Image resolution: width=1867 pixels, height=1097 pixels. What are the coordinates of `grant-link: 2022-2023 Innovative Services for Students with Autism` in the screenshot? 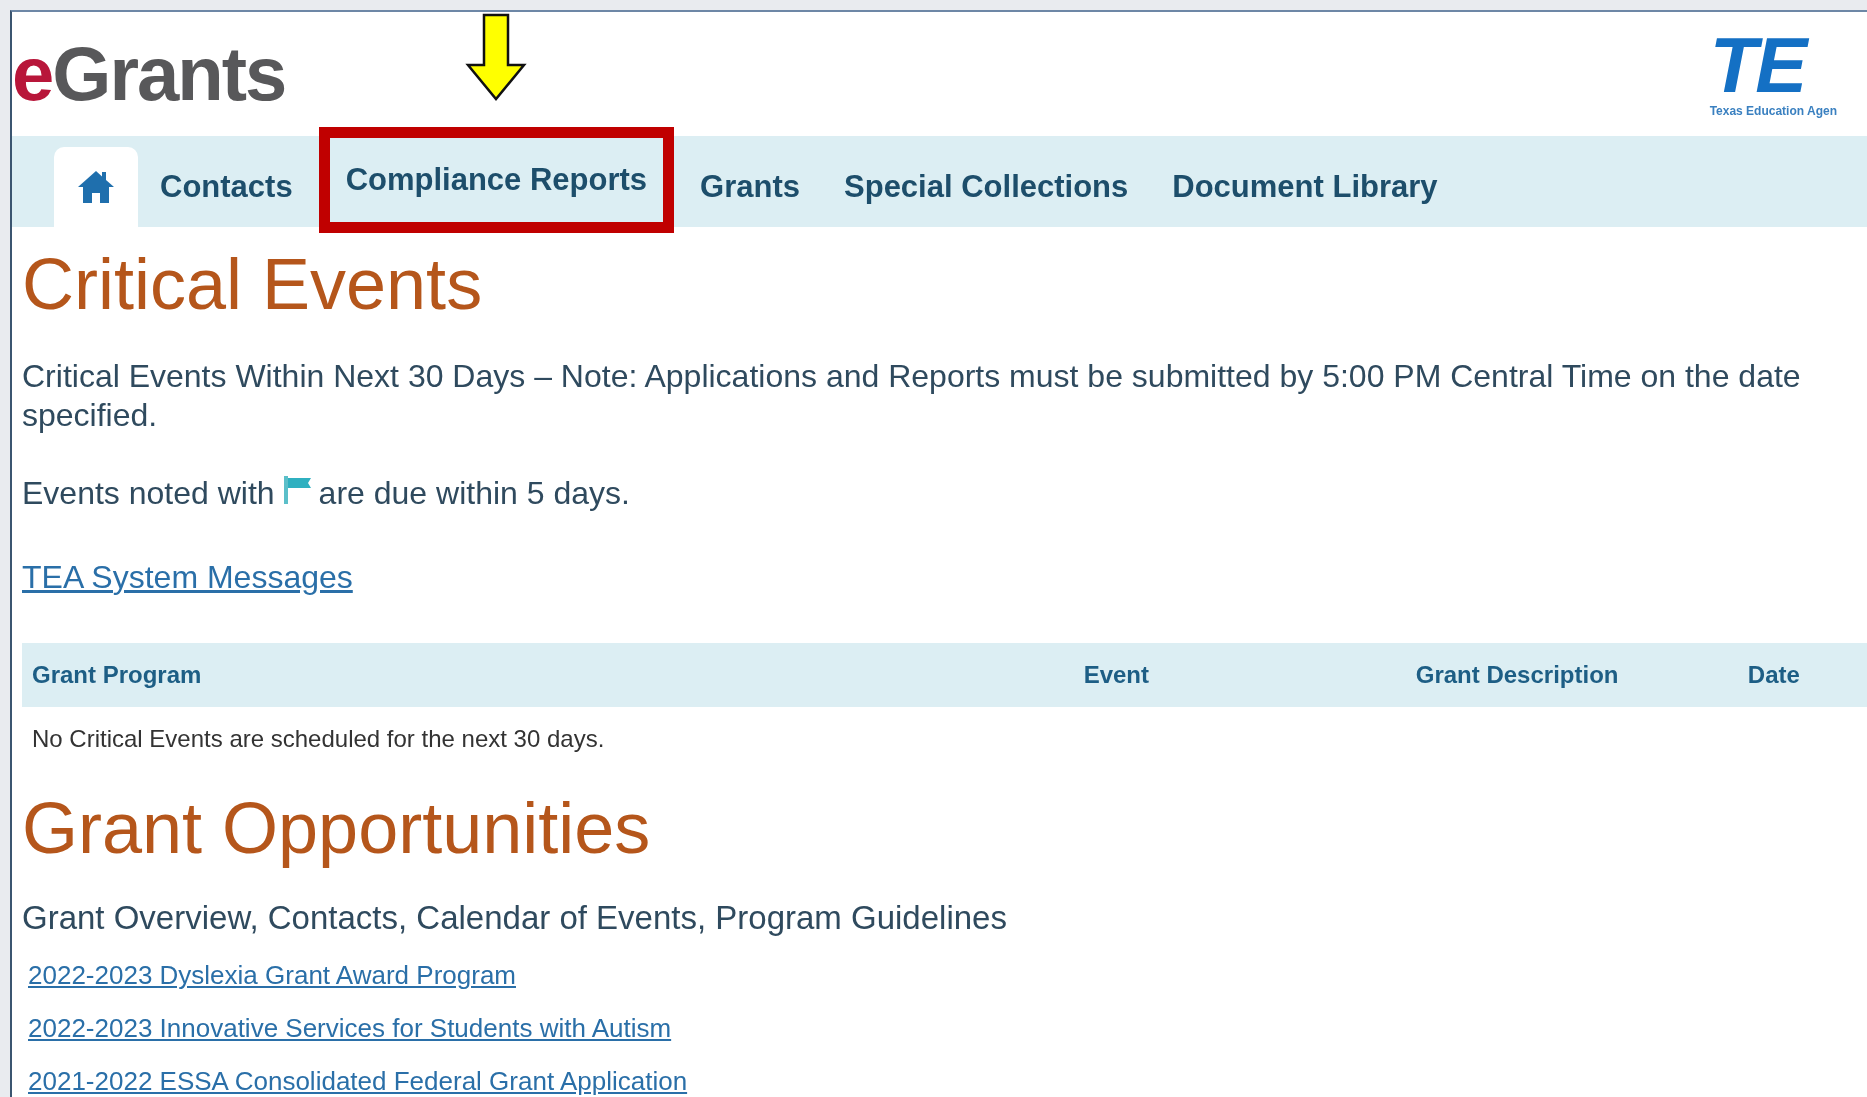 It's located at (350, 1029).